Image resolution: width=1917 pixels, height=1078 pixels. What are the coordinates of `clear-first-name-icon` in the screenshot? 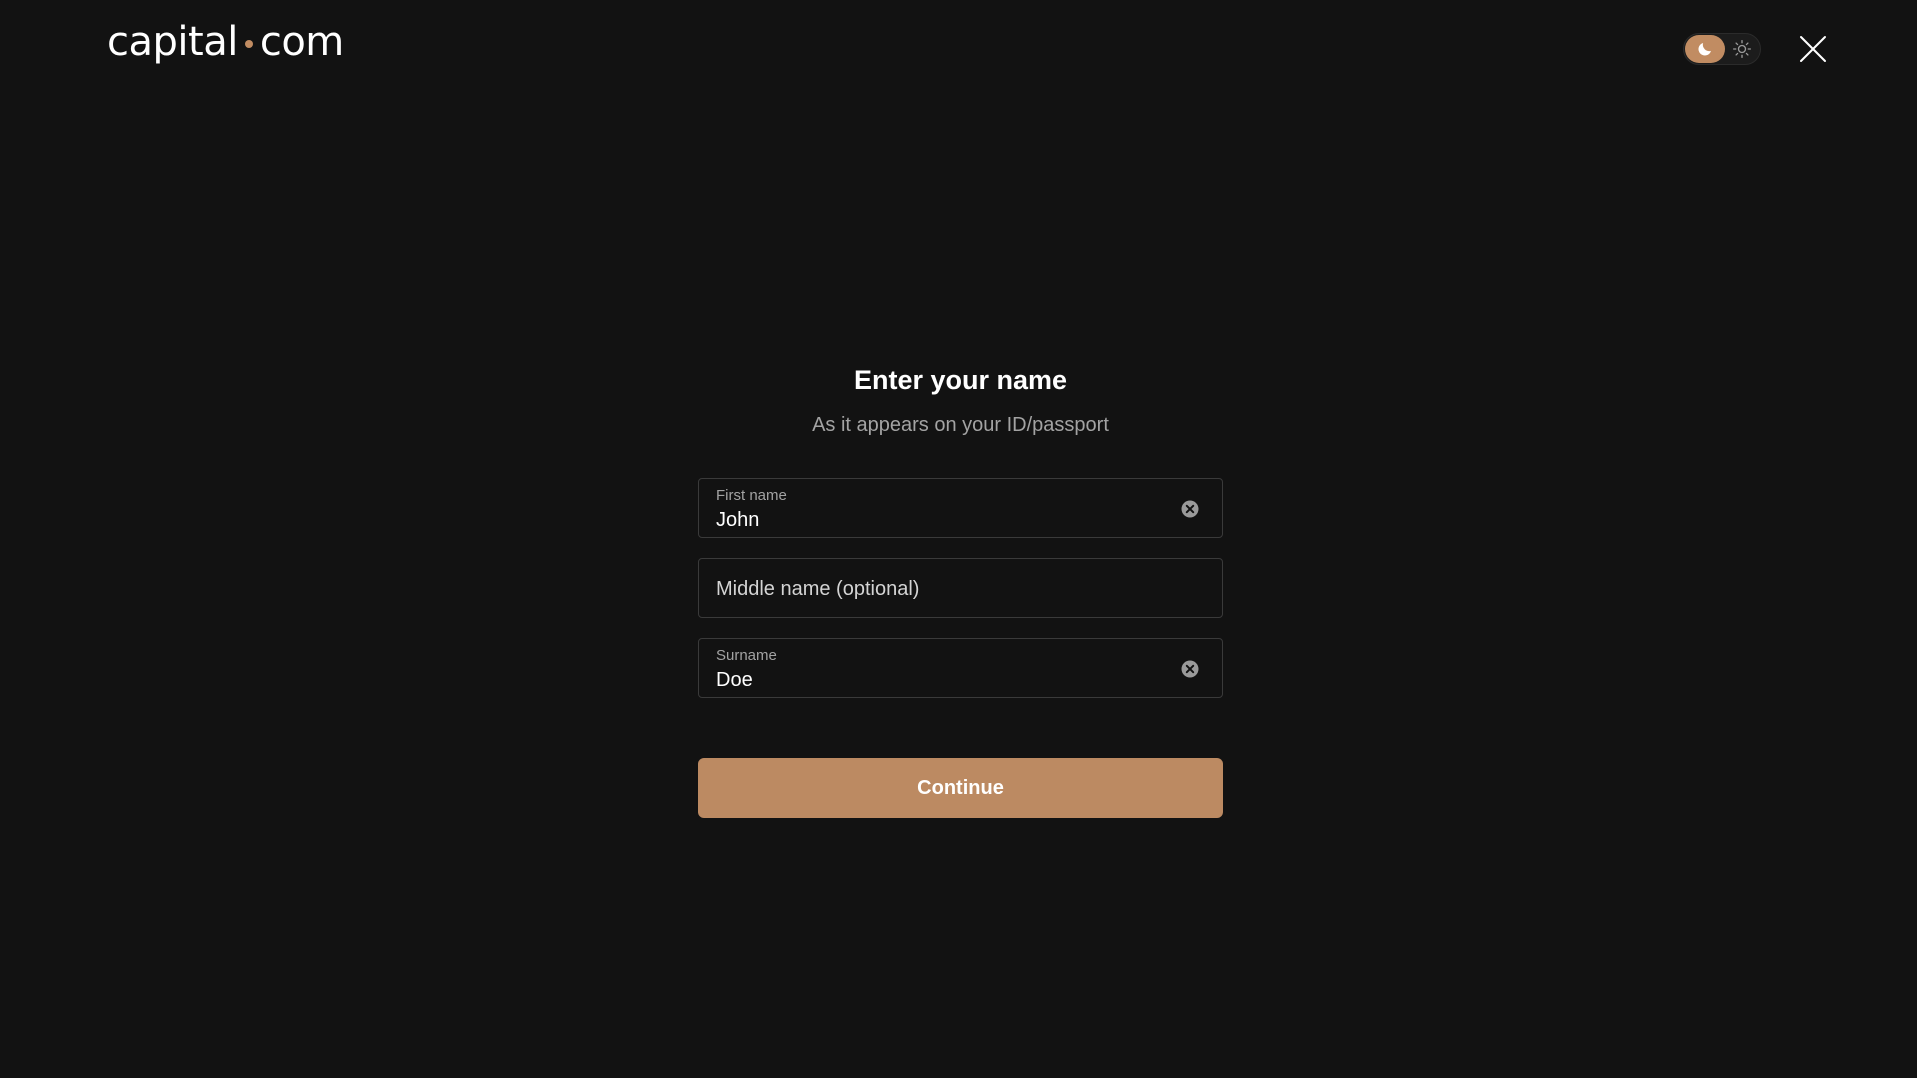 It's located at (1190, 509).